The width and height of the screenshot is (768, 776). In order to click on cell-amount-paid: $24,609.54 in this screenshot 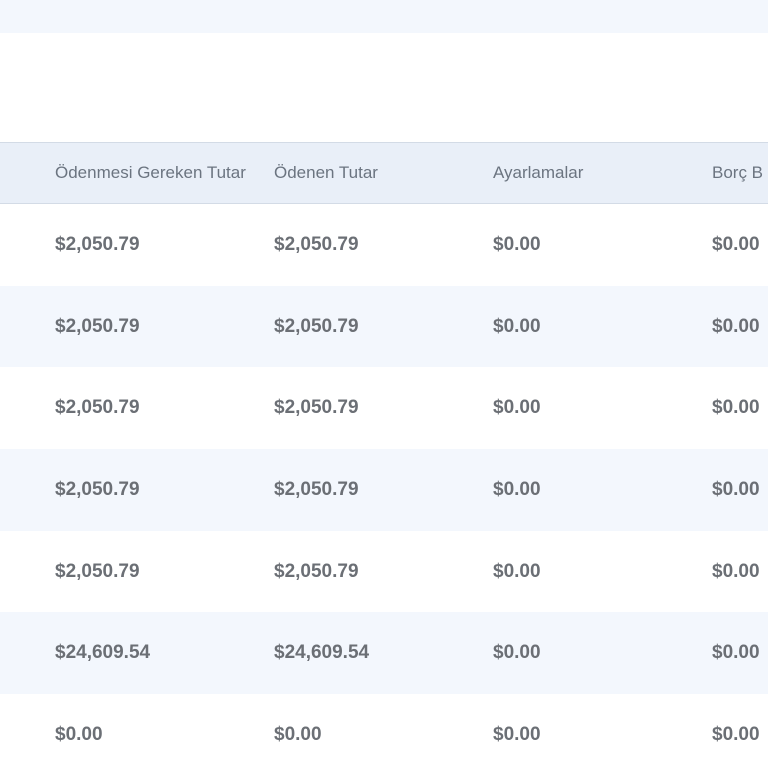, I will do `click(322, 653)`.